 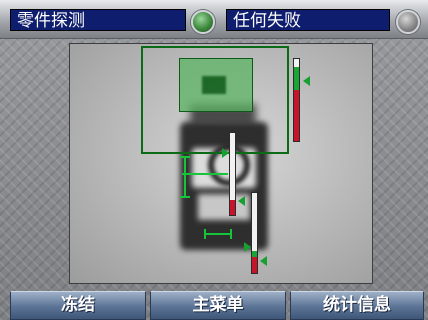 What do you see at coordinates (203, 22) in the screenshot?
I see `green-led-icon` at bounding box center [203, 22].